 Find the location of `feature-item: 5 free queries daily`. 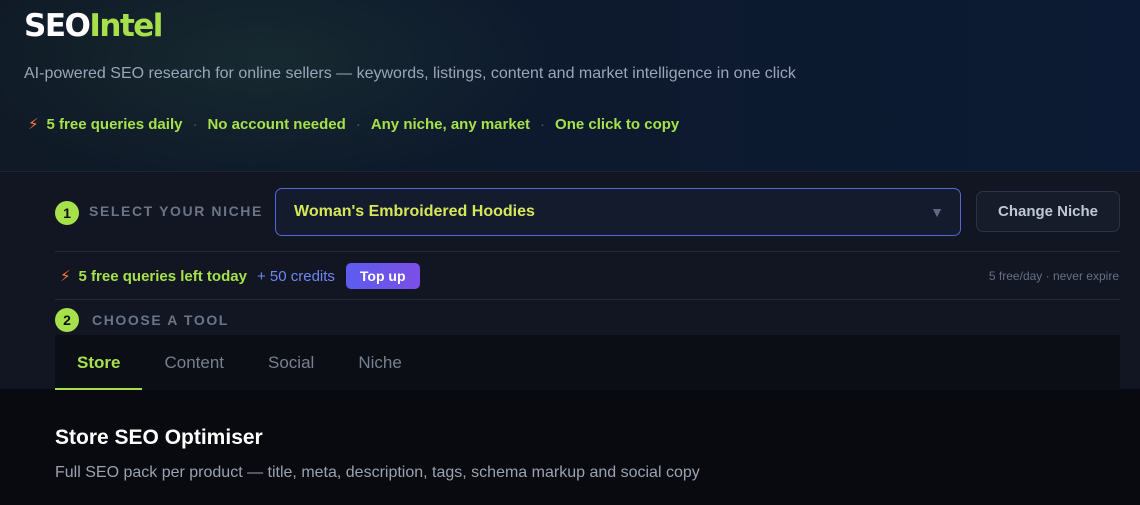

feature-item: 5 free queries daily is located at coordinates (114, 124).